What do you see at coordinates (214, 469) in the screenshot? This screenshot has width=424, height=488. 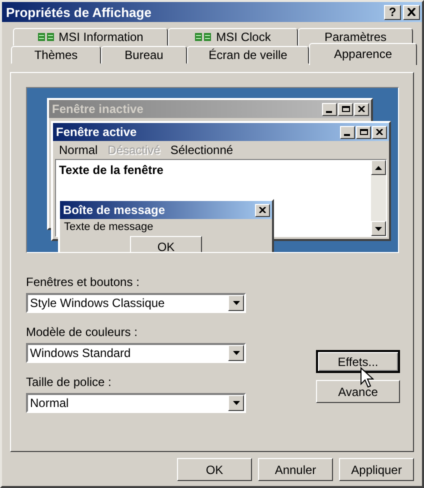 I see `button: OK` at bounding box center [214, 469].